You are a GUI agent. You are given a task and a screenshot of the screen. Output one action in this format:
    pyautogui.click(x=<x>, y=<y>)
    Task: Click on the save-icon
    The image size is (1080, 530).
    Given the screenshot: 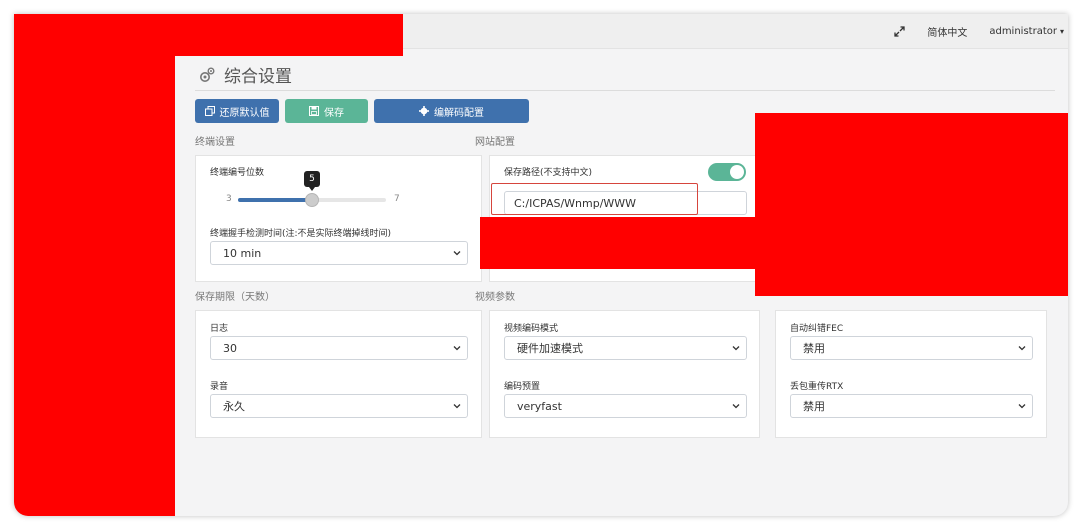 What is the action you would take?
    pyautogui.click(x=314, y=111)
    